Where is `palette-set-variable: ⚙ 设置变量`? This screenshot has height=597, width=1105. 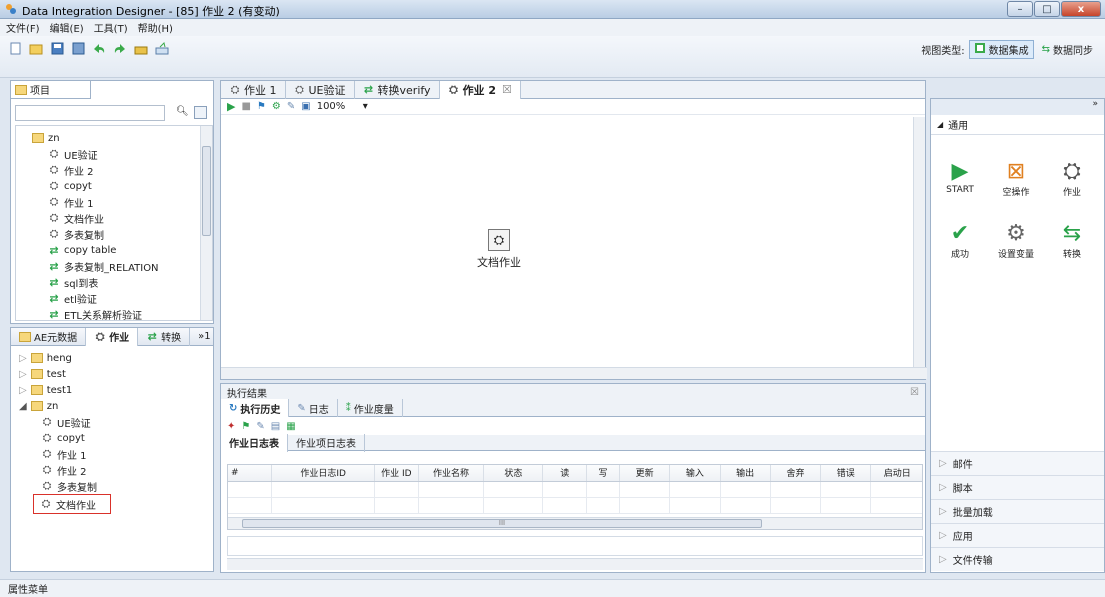
palette-set-variable: ⚙ 设置变量 is located at coordinates (1016, 240).